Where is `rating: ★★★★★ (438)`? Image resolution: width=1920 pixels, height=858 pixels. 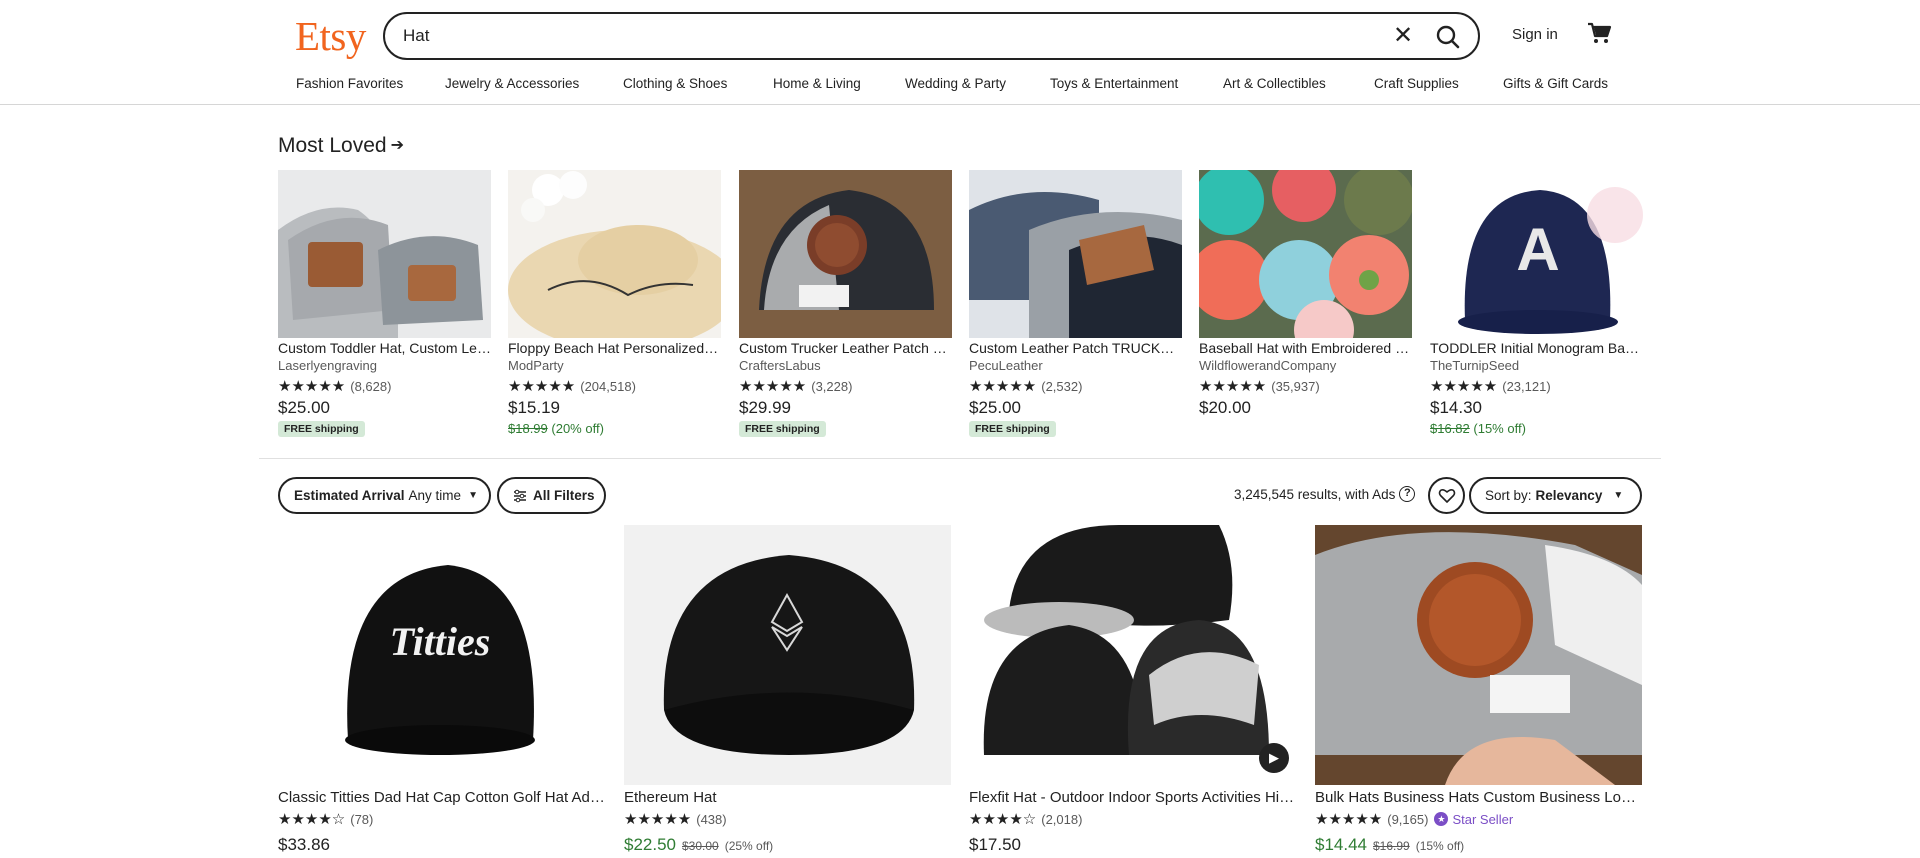 rating: ★★★★★ (438) is located at coordinates (675, 819).